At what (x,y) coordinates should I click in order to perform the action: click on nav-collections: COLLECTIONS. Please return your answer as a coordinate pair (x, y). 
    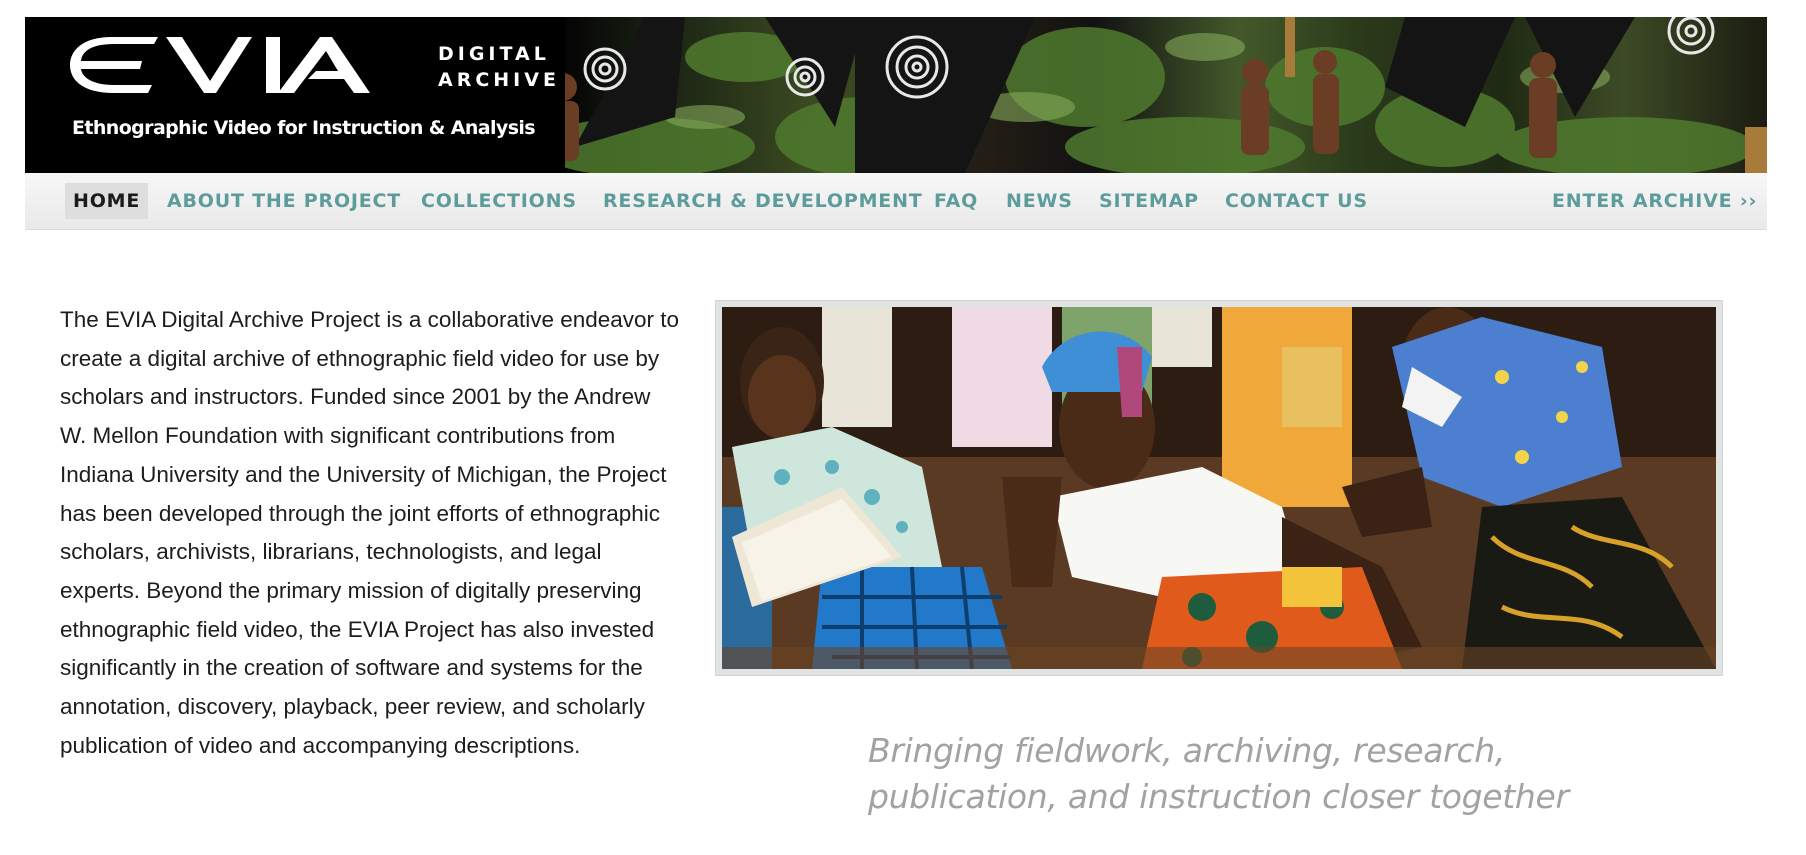
    Looking at the image, I should click on (499, 201).